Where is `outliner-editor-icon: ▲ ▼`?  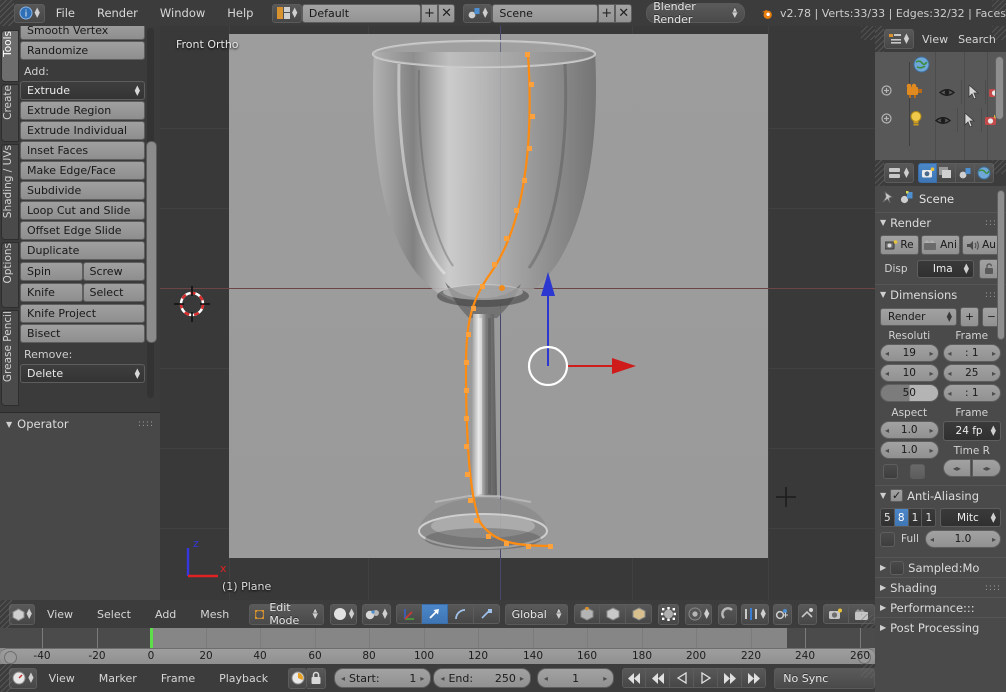
outliner-editor-icon: ▲ ▼ is located at coordinates (899, 39).